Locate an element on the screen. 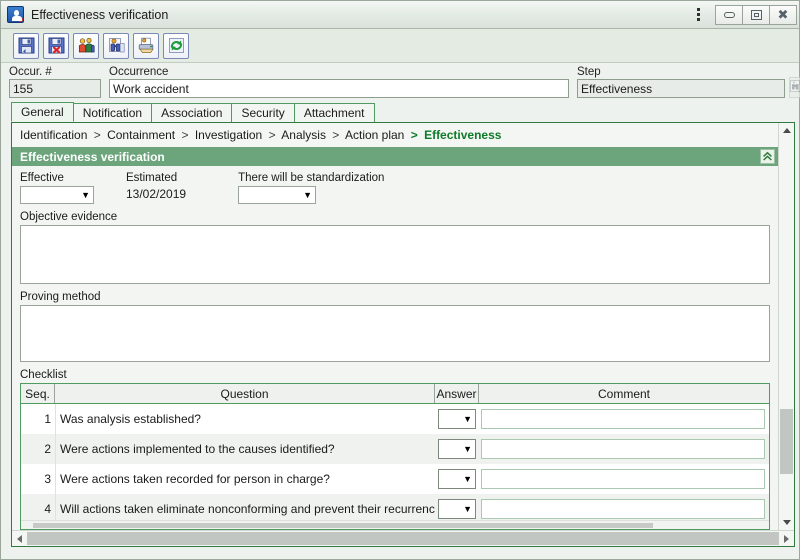  breadcrumb-item-containment: Containment is located at coordinates (141, 135).